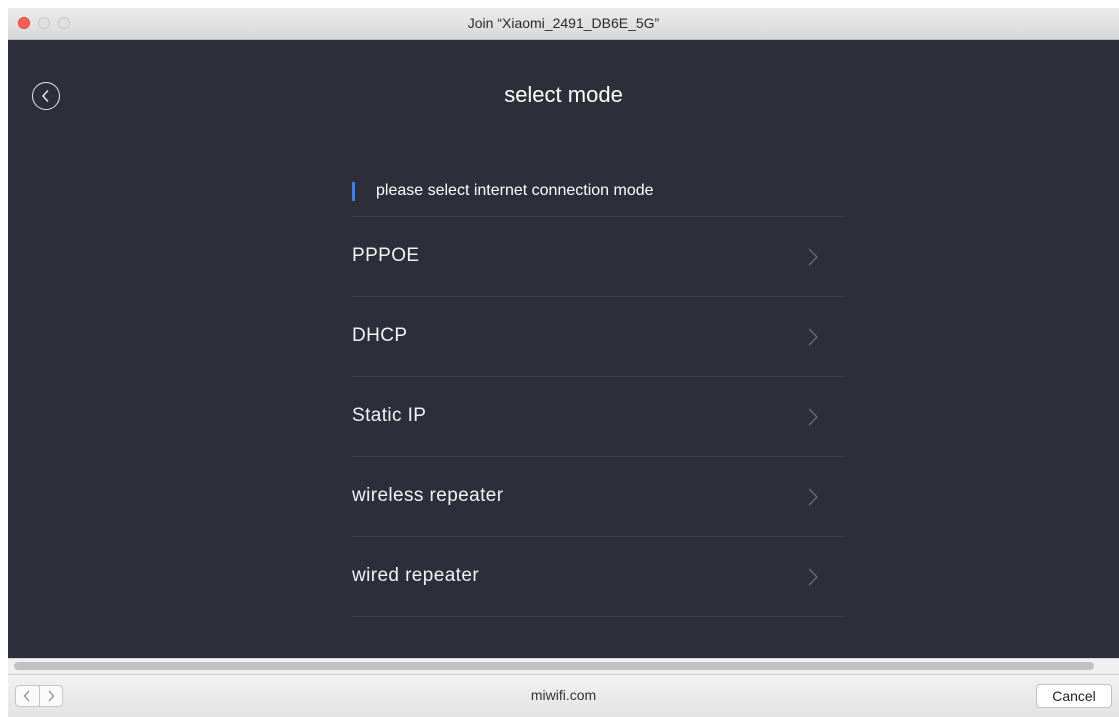 This screenshot has height=717, width=1119. Describe the element at coordinates (380, 335) in the screenshot. I see `mode-item-label: DHCP` at that location.